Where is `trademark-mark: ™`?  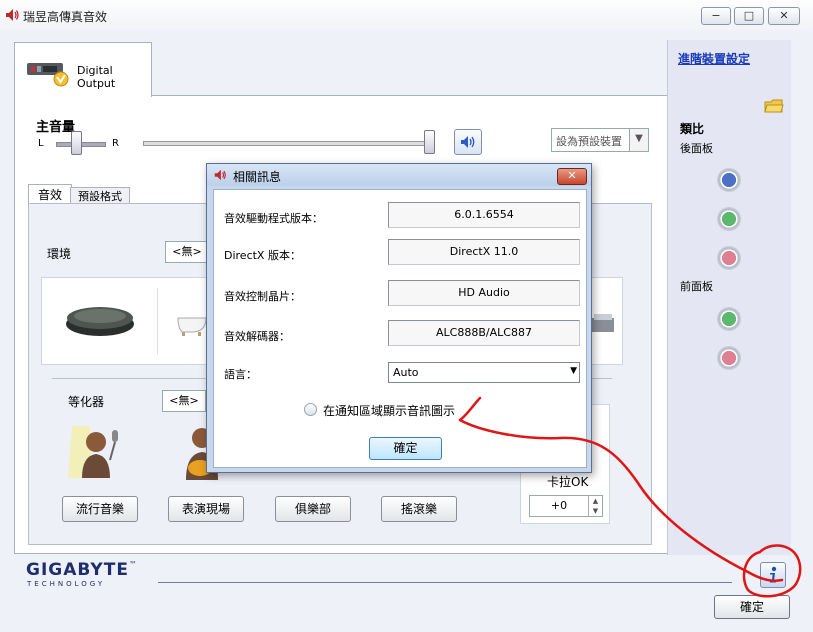 trademark-mark: ™ is located at coordinates (132, 564).